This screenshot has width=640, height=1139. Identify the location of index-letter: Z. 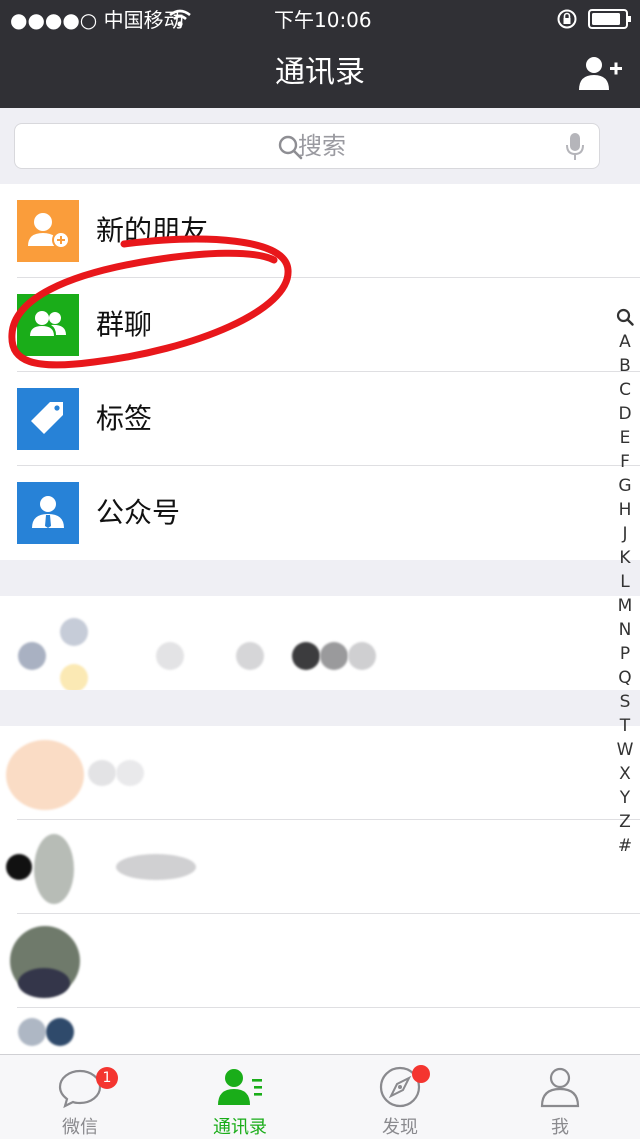
(625, 822).